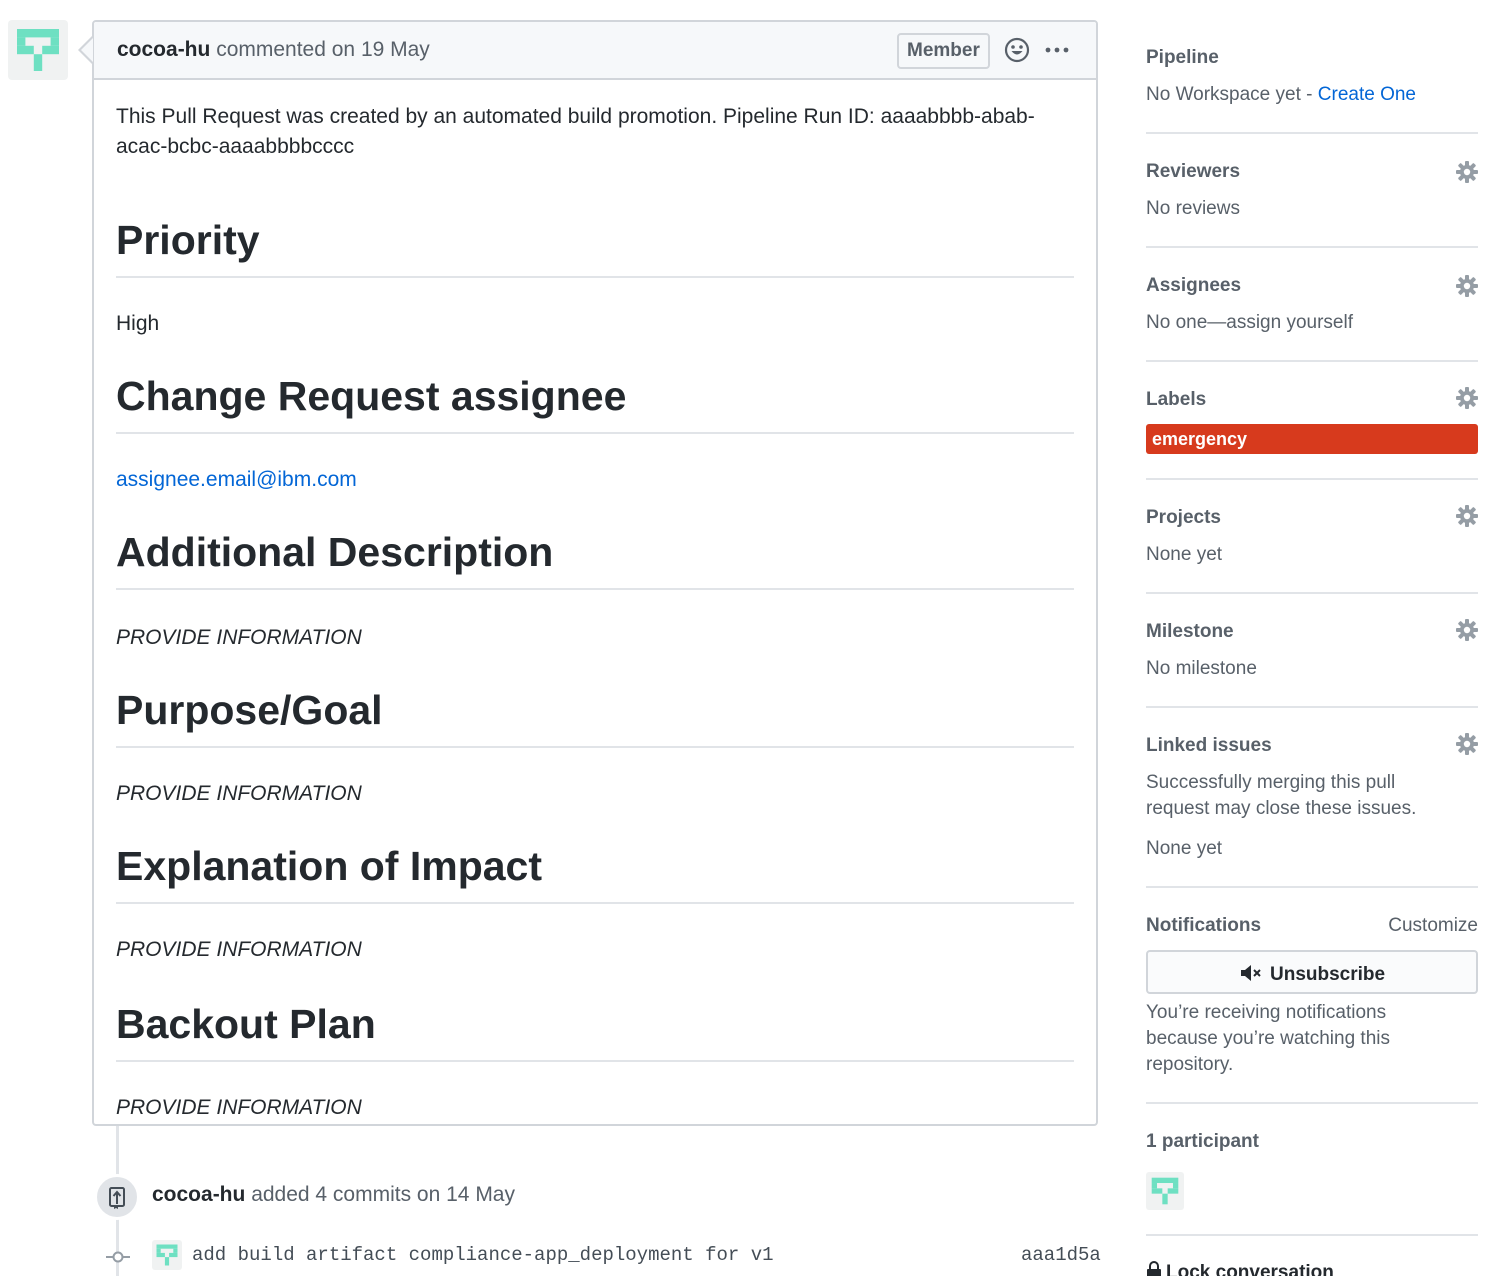 Image resolution: width=1506 pixels, height=1276 pixels. I want to click on author-avatar, so click(38, 50).